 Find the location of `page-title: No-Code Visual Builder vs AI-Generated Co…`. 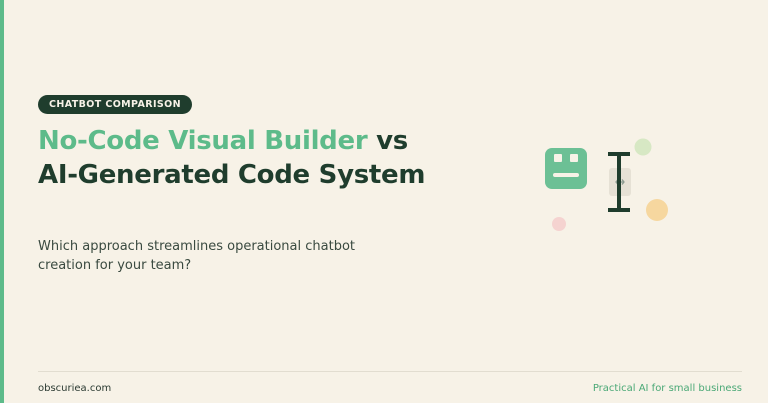

page-title: No-Code Visual Builder vs AI-Generated Co… is located at coordinates (248, 158).